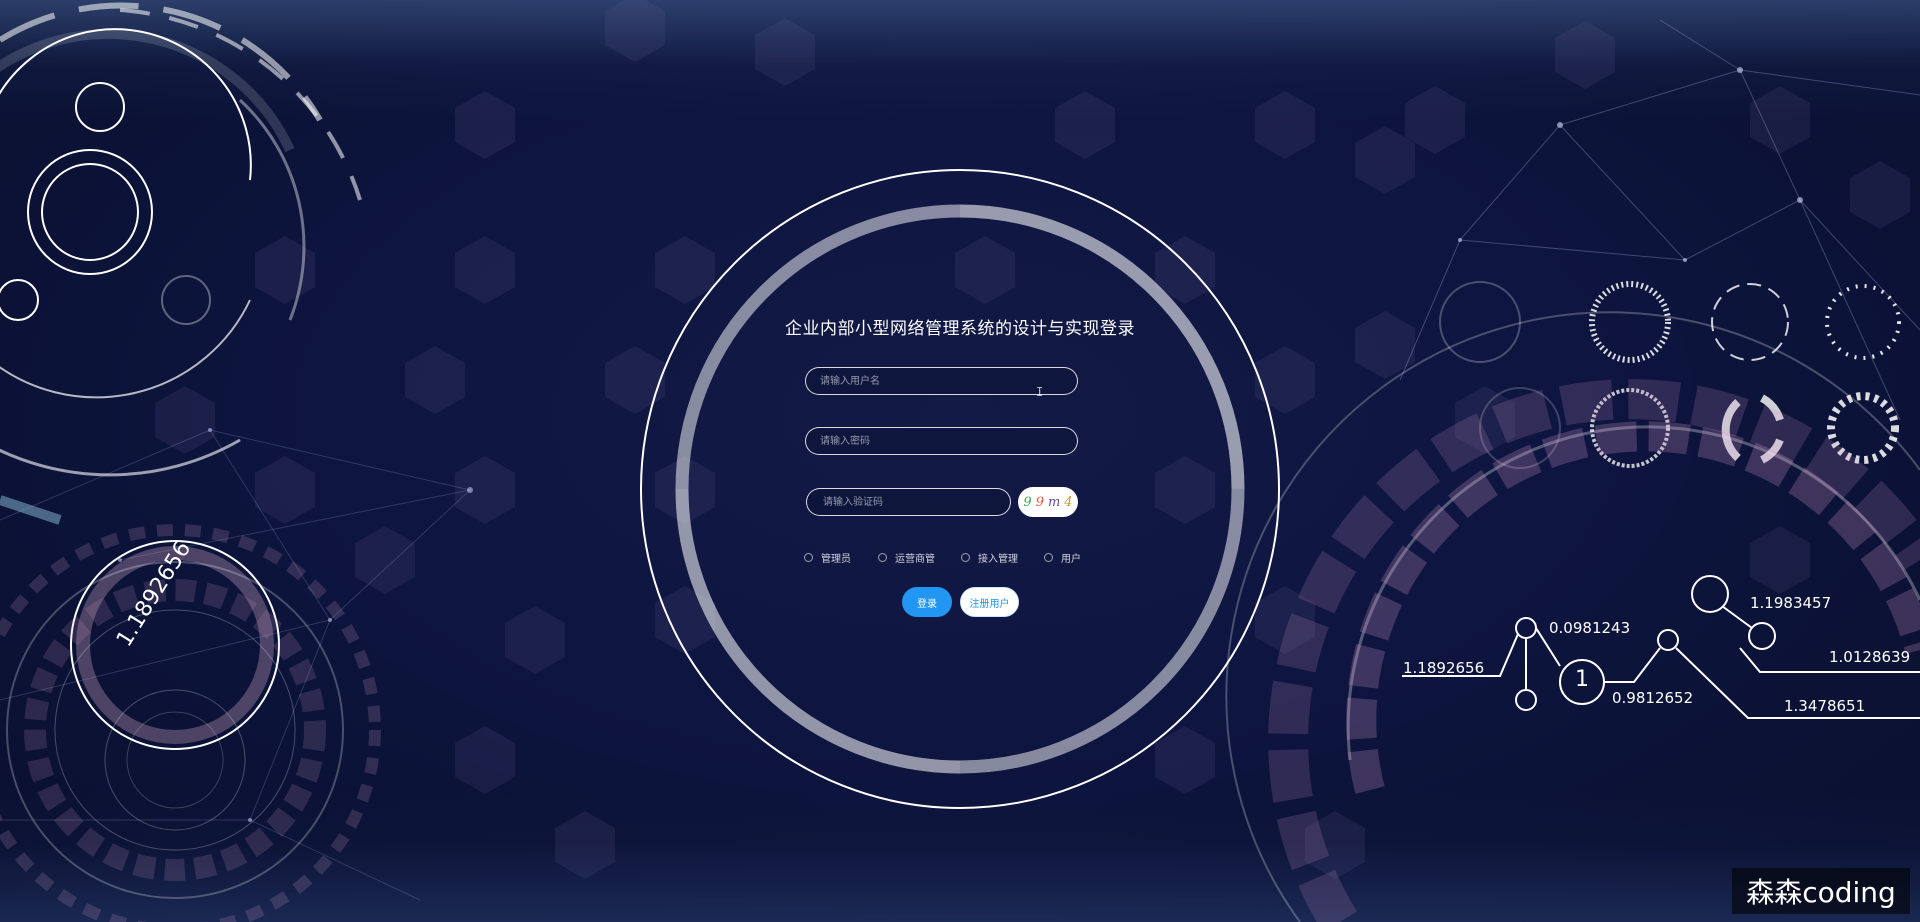 The height and width of the screenshot is (922, 1920). What do you see at coordinates (1071, 559) in the screenshot?
I see `role-label: 用户` at bounding box center [1071, 559].